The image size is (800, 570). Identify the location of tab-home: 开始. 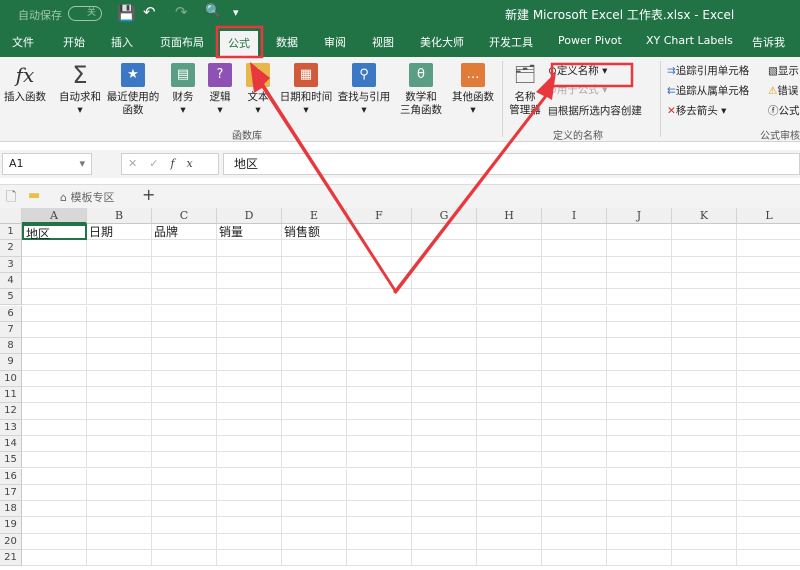
(74, 42).